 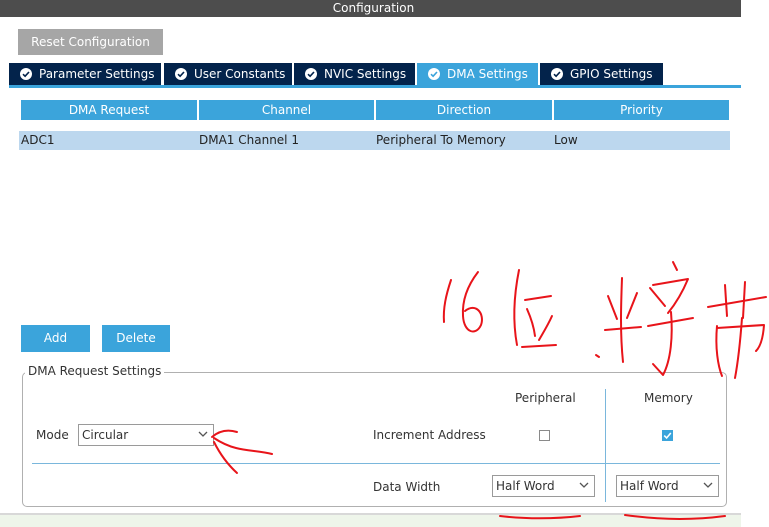 I want to click on add-button: Add, so click(x=55, y=338).